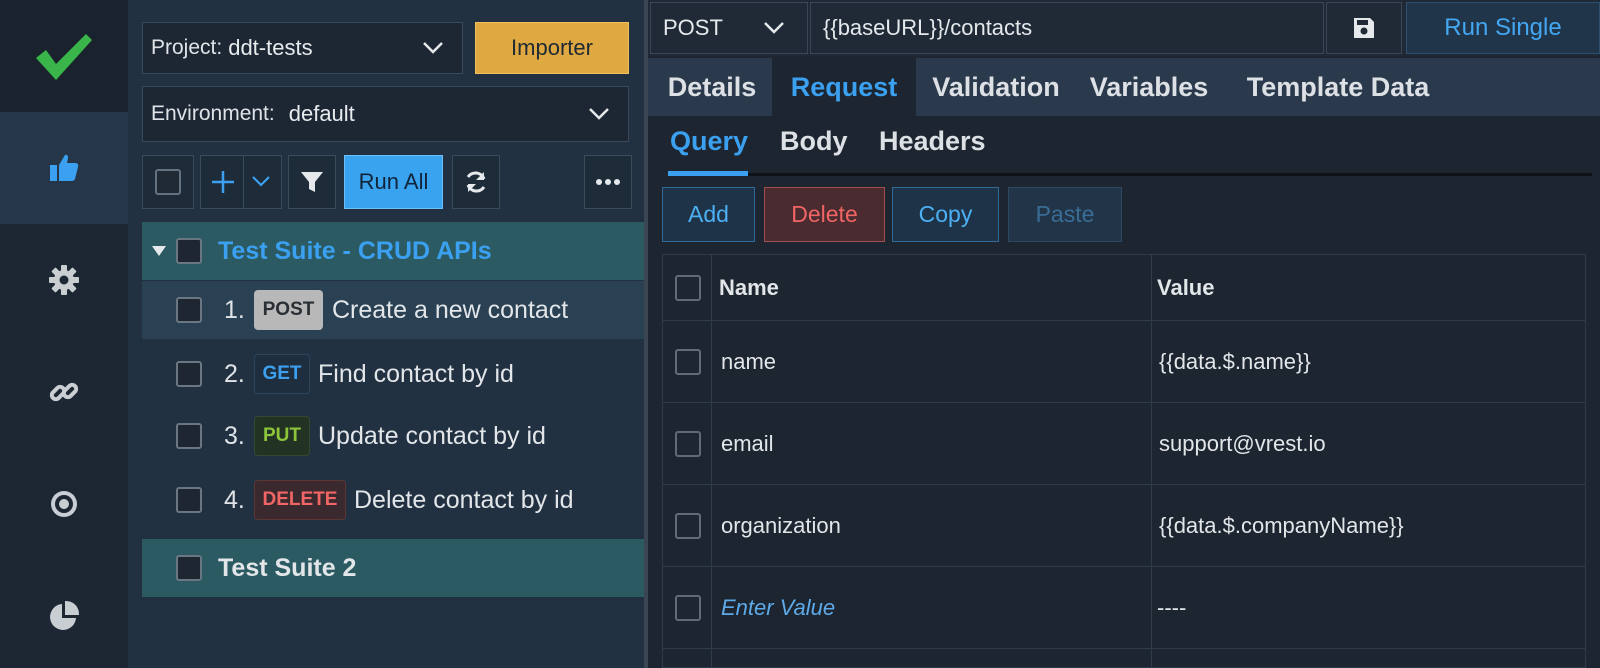  I want to click on subtab-active-indicator, so click(708, 173).